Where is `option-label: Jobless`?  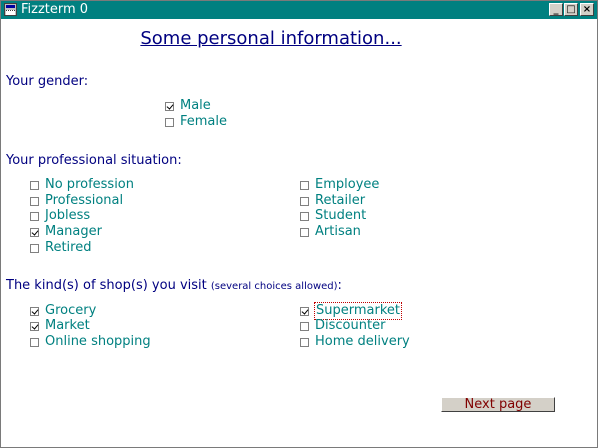
option-label: Jobless is located at coordinates (68, 215).